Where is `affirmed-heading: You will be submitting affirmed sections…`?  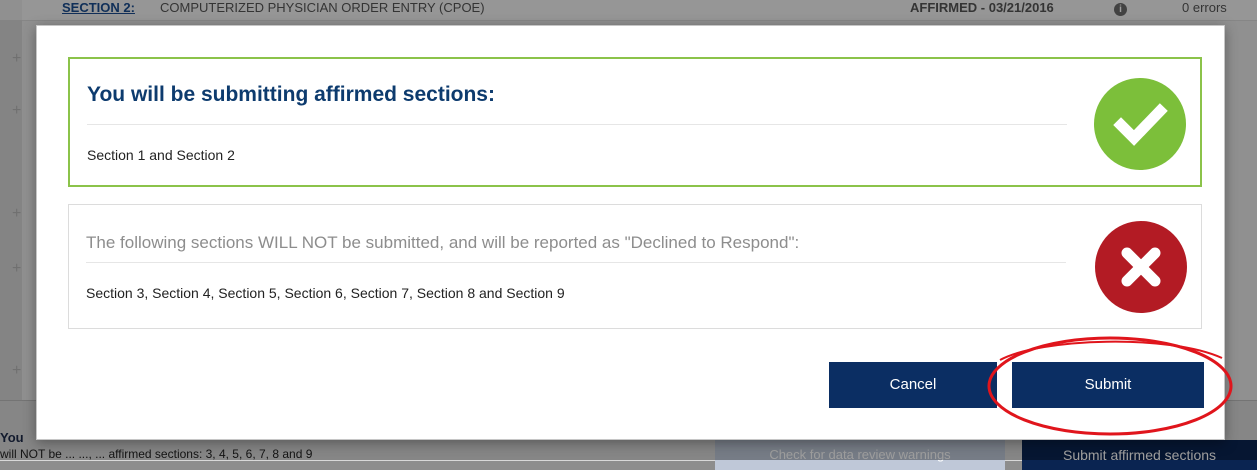
affirmed-heading: You will be submitting affirmed sections… is located at coordinates (291, 94).